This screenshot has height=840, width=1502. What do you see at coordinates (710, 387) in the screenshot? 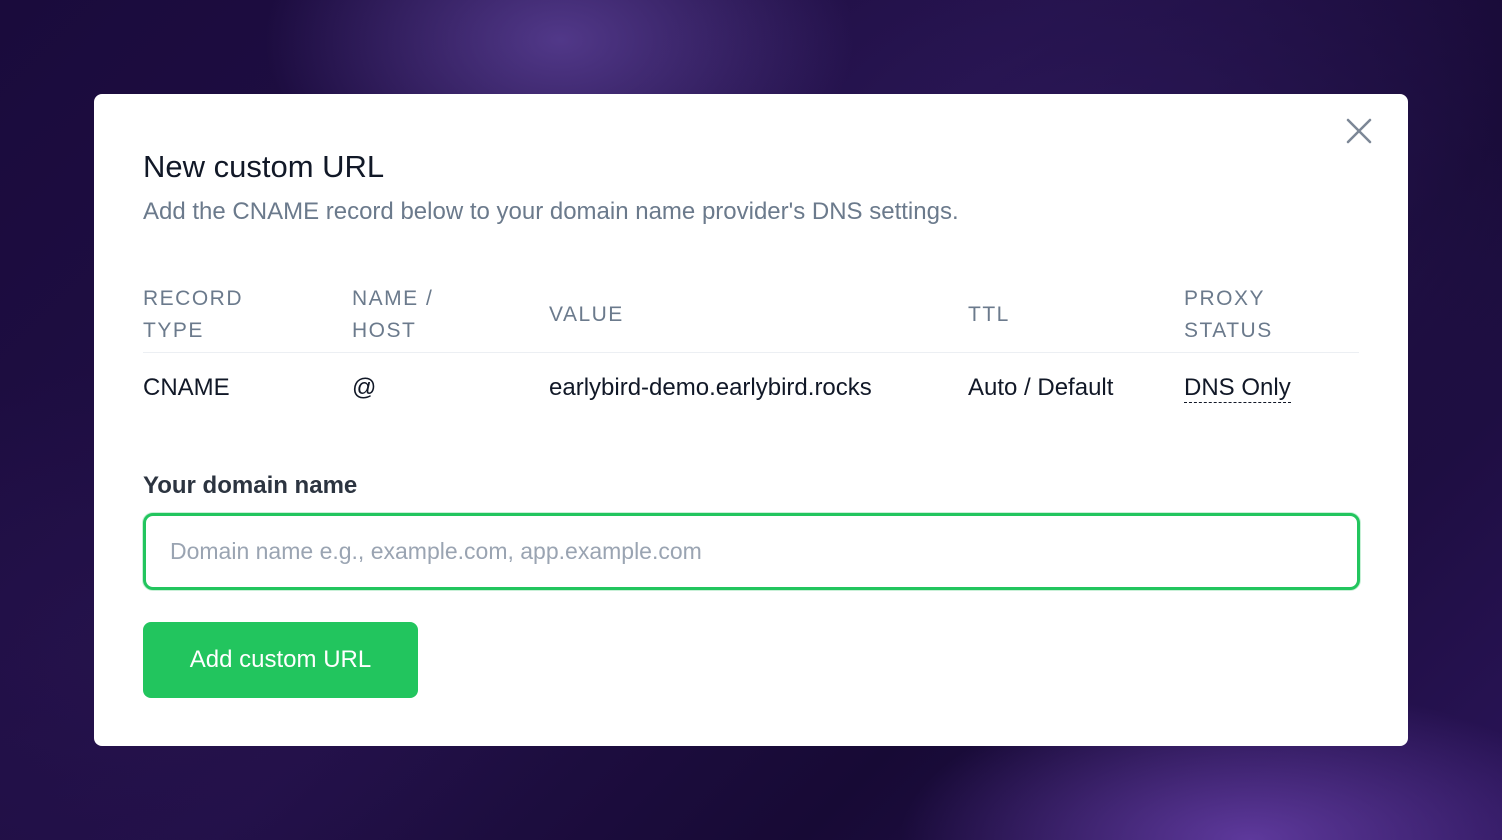
I see `cell-value: earlybird-demo.earlybird.rocks` at bounding box center [710, 387].